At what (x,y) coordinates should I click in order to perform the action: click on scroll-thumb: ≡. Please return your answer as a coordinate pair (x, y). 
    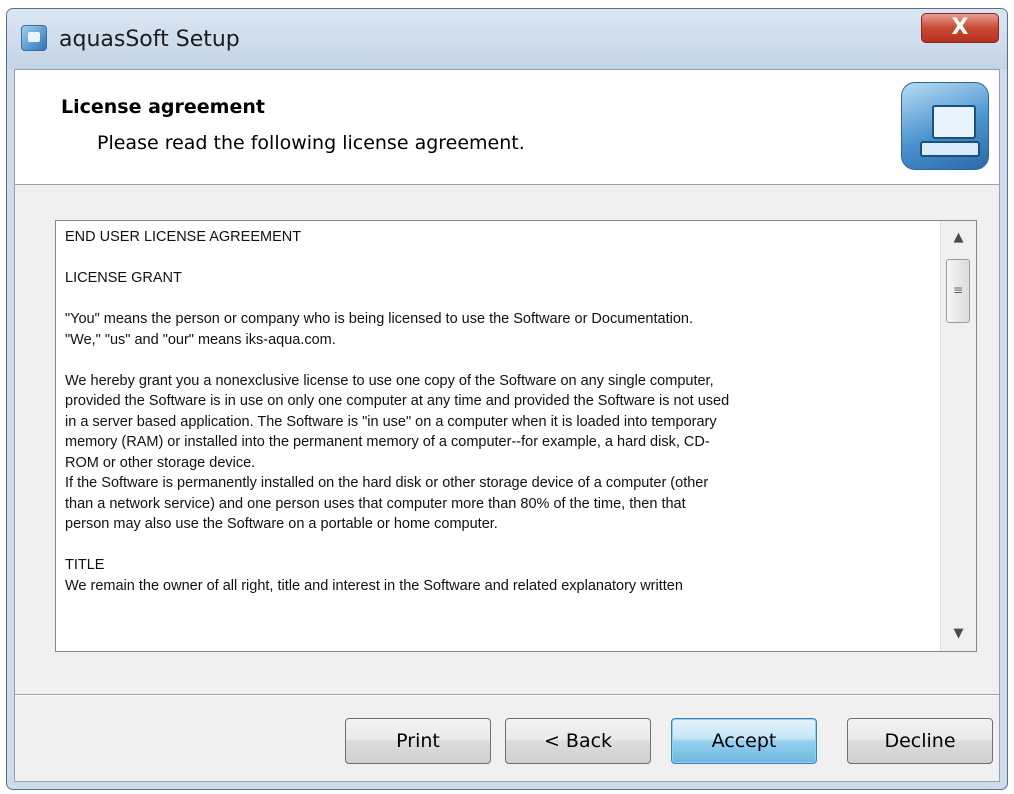
    Looking at the image, I should click on (958, 291).